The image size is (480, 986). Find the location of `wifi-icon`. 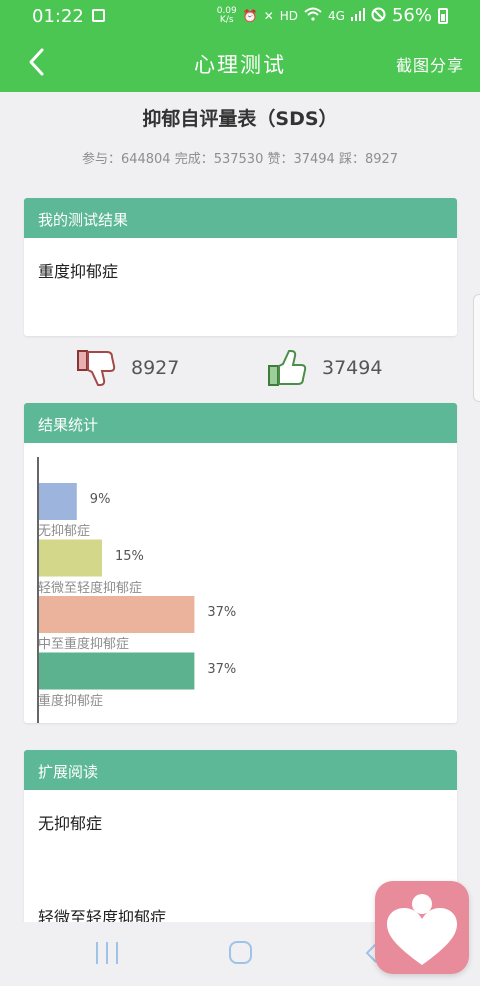

wifi-icon is located at coordinates (313, 15).